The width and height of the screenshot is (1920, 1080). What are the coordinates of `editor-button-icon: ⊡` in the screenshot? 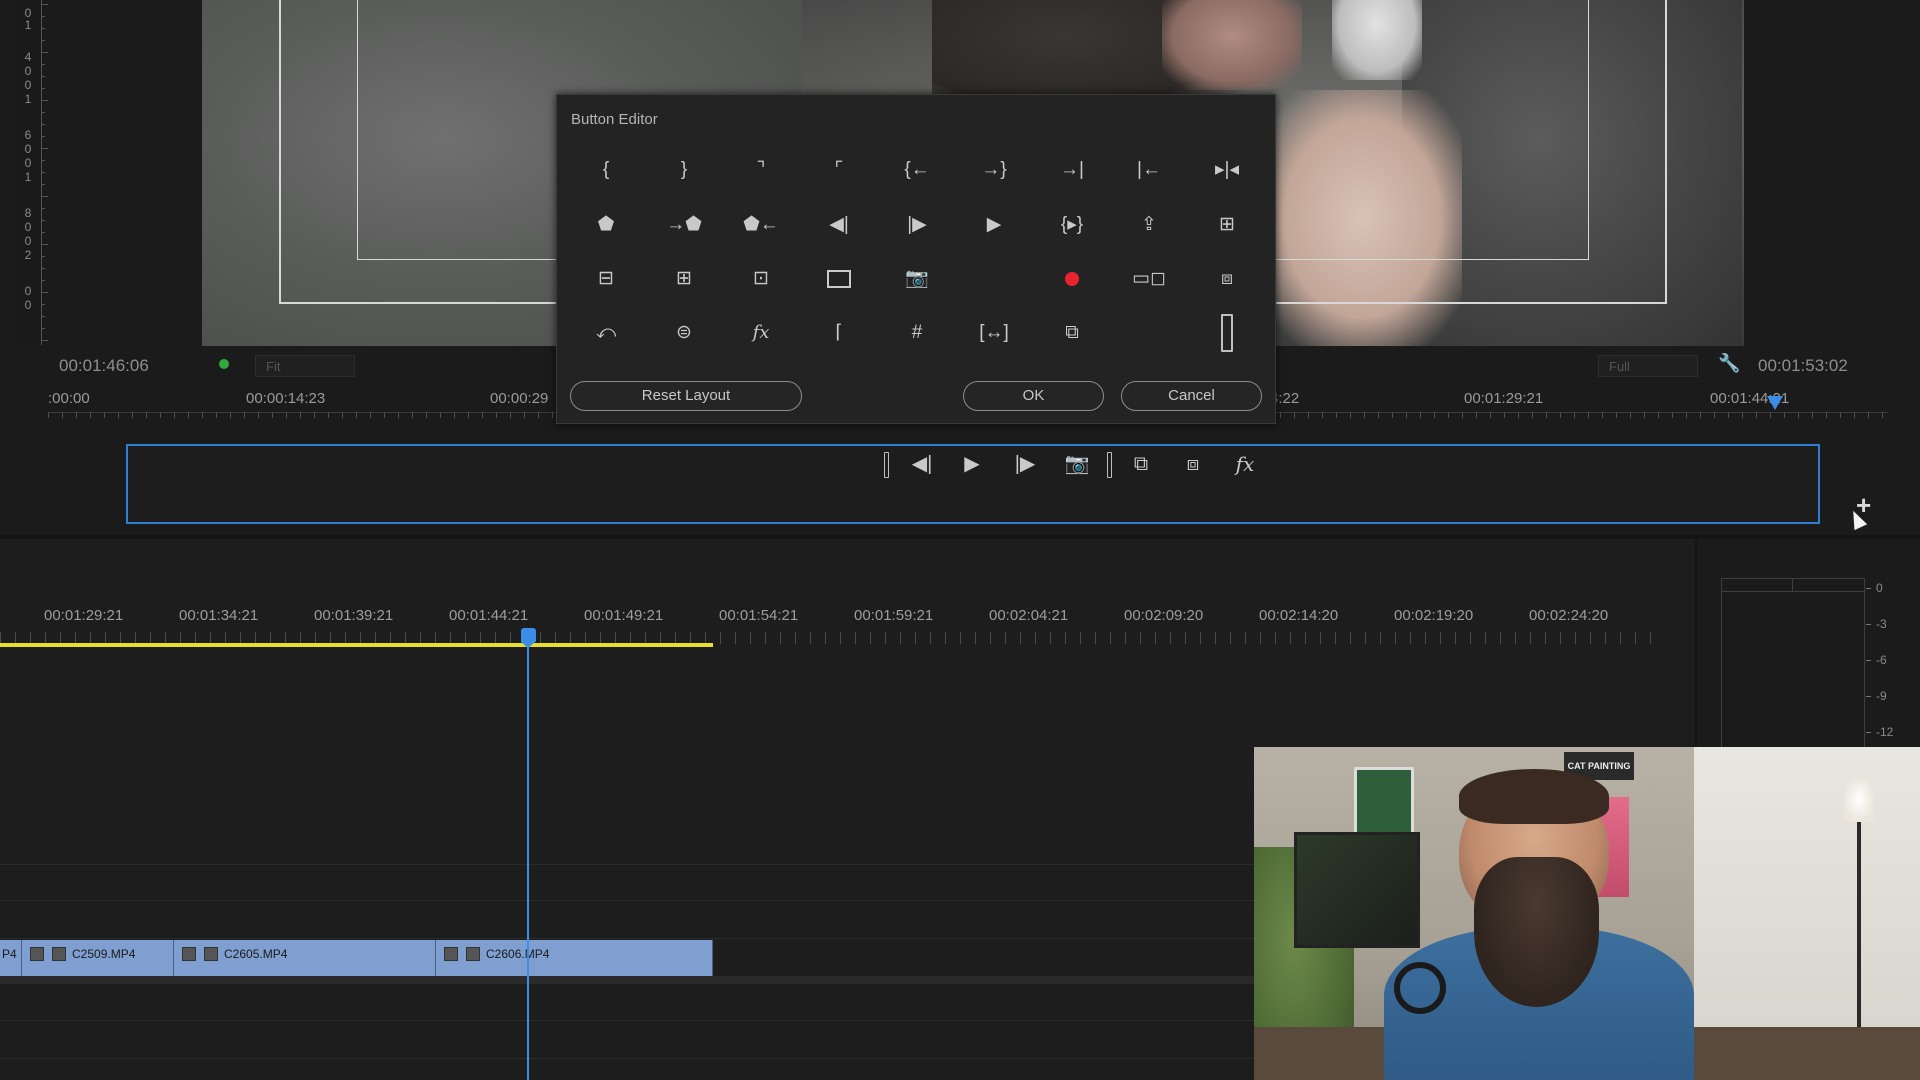 It's located at (761, 279).